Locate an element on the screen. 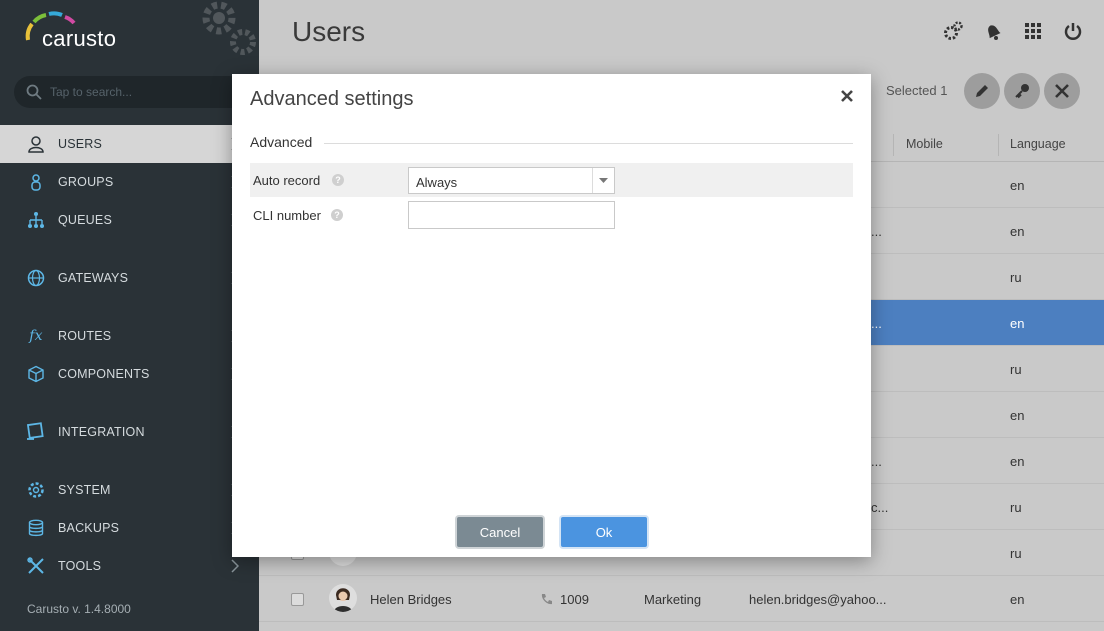 The image size is (1104, 631). user-name-cell: Helen Bridges is located at coordinates (411, 599).